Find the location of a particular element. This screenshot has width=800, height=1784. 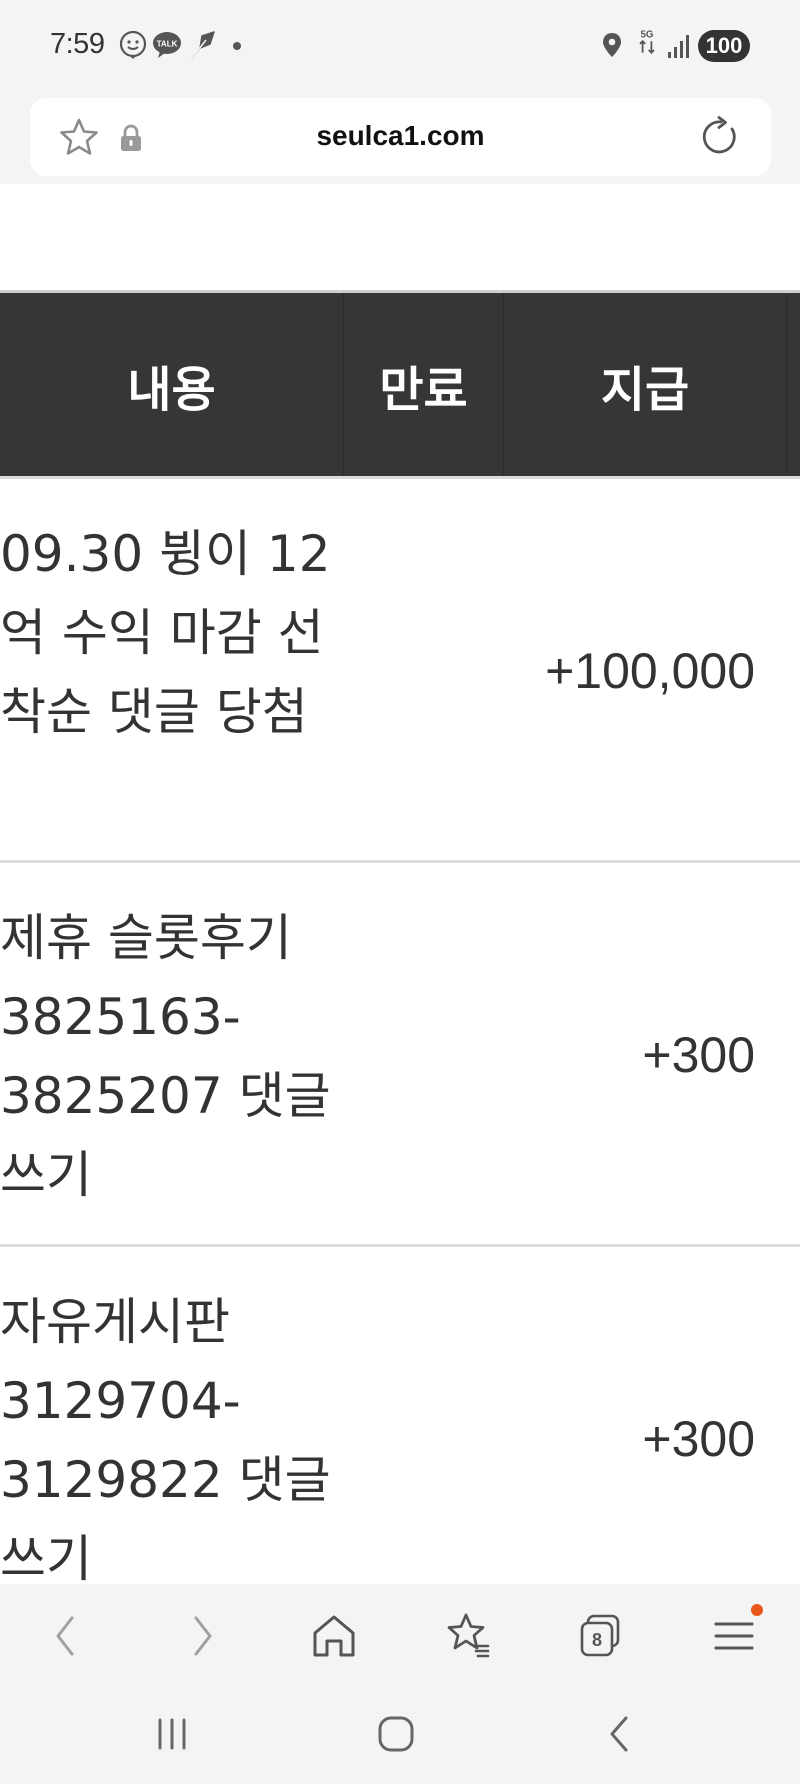

battery-icon: 100 is located at coordinates (724, 46).